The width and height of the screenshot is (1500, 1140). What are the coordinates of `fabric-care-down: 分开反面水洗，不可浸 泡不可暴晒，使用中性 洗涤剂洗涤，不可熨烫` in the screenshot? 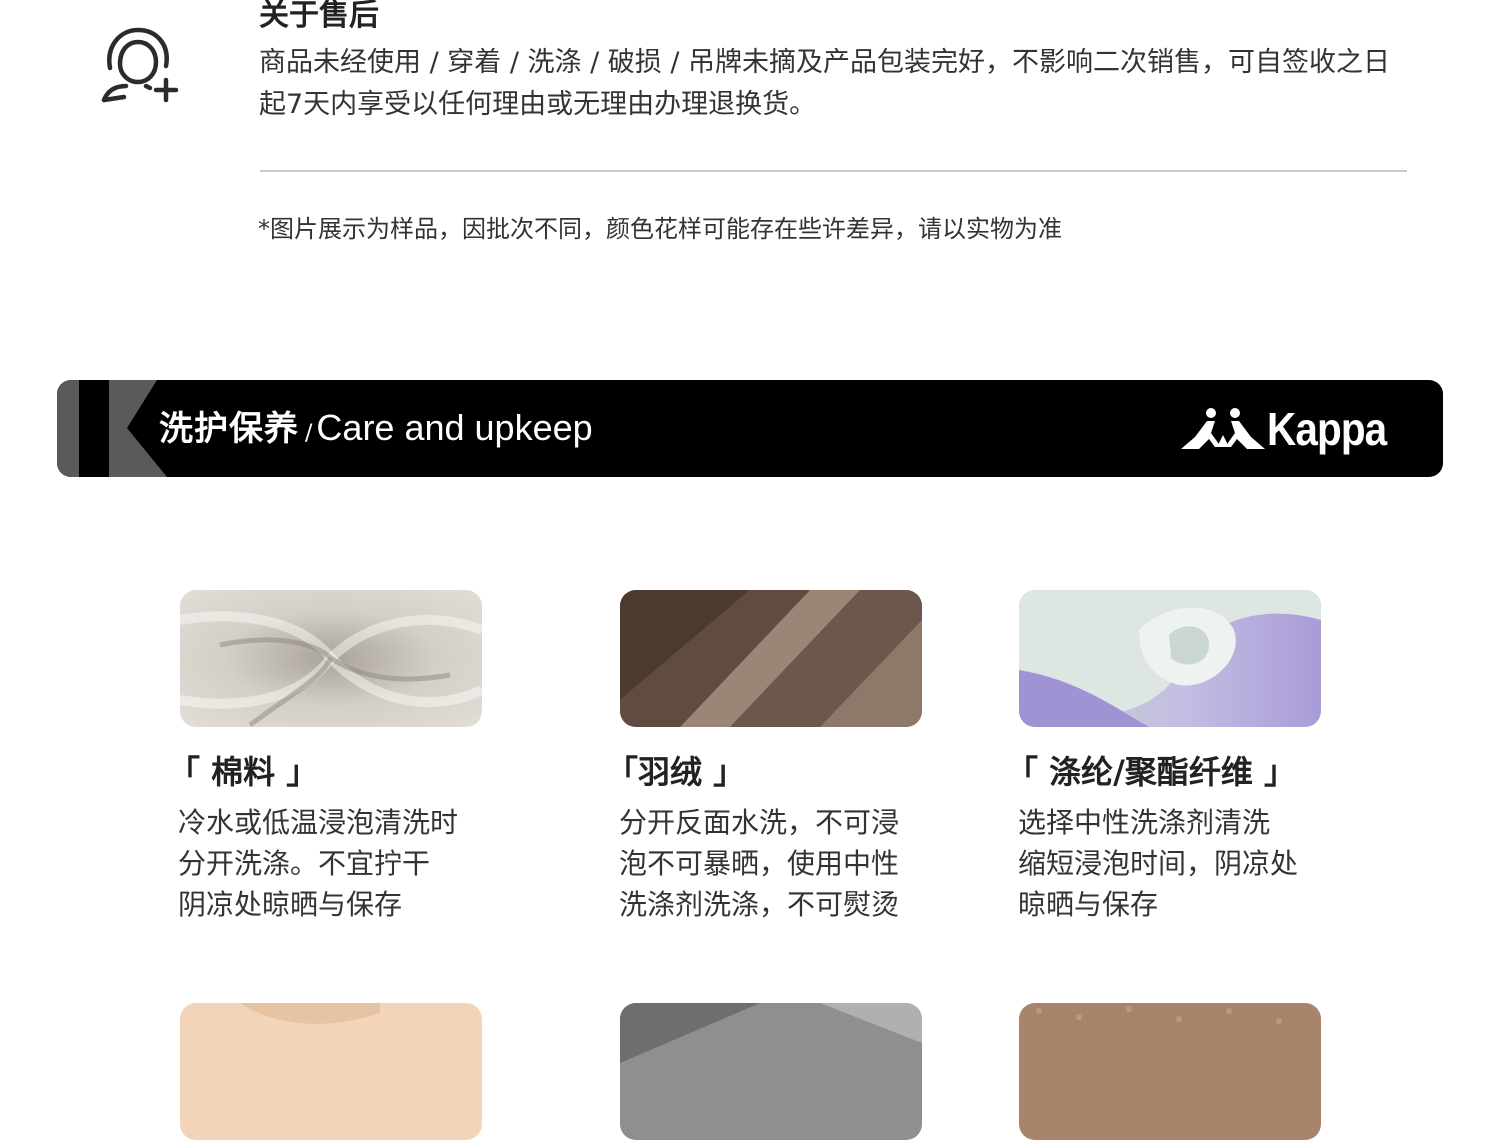 It's located at (779, 863).